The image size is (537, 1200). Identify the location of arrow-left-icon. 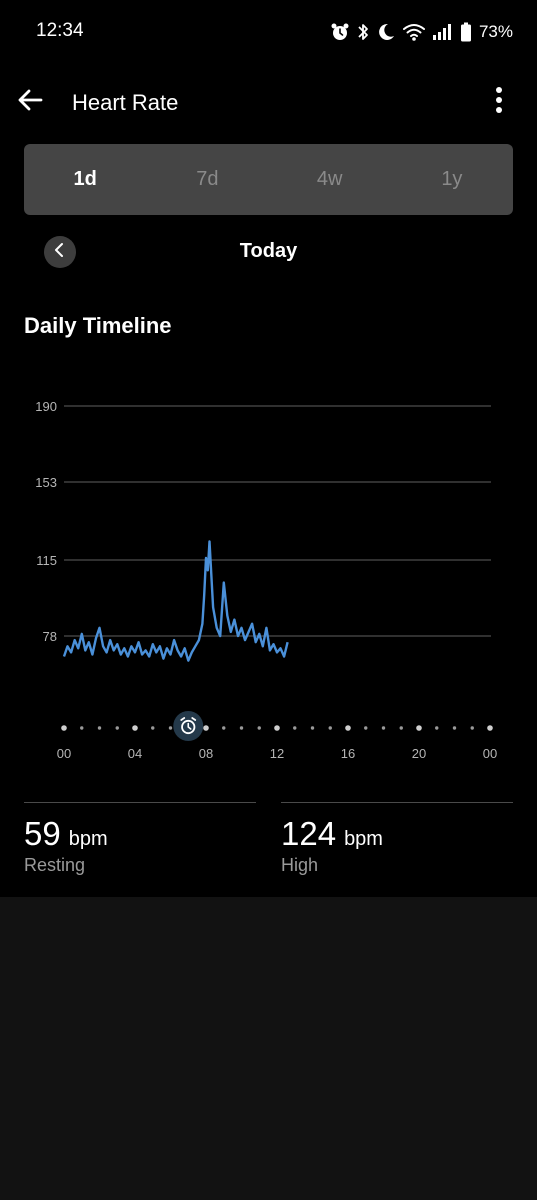
(30, 102).